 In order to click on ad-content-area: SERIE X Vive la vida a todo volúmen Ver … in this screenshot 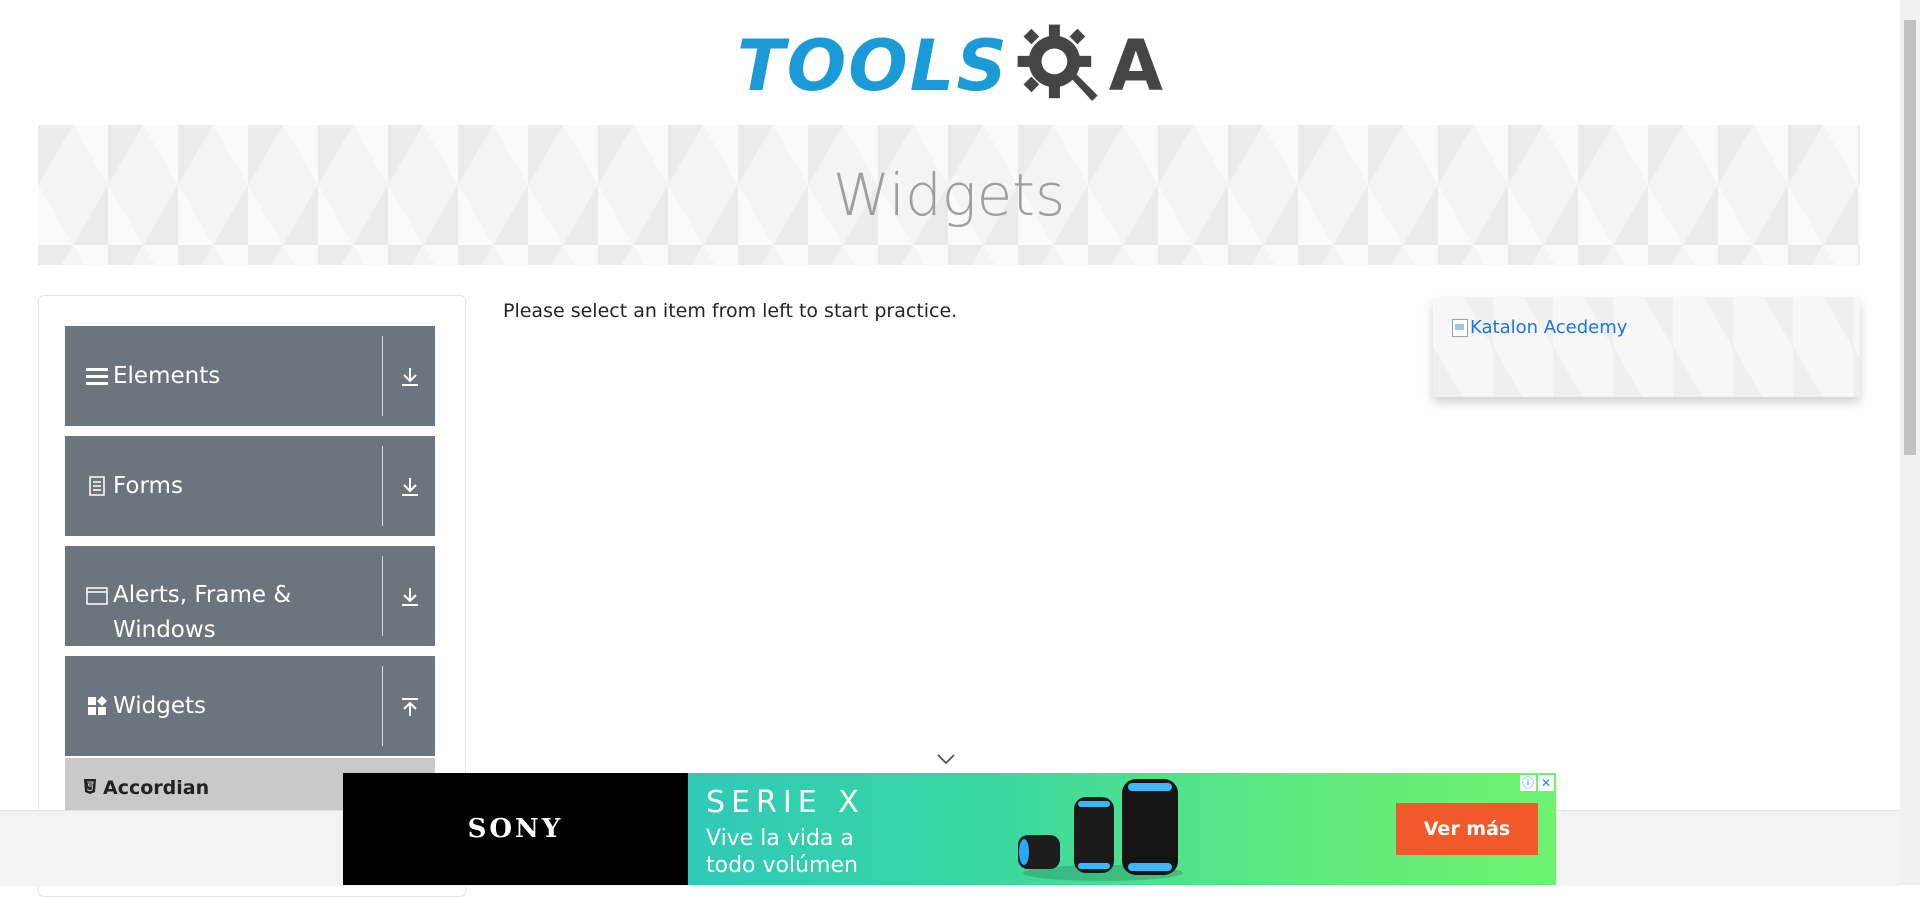, I will do `click(1122, 829)`.